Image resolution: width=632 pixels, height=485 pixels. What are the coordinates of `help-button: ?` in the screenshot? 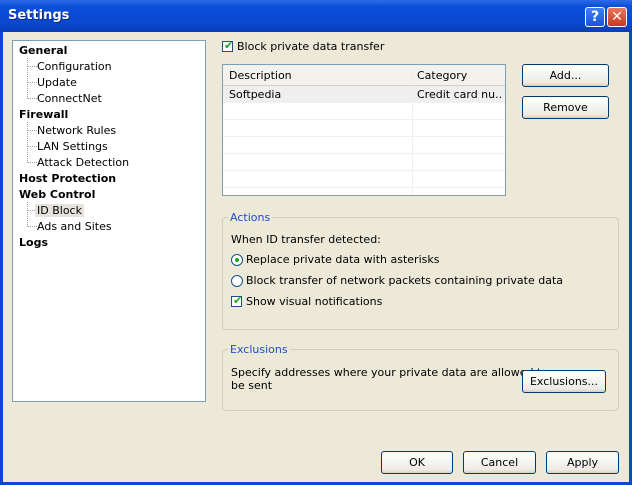 It's located at (595, 17).